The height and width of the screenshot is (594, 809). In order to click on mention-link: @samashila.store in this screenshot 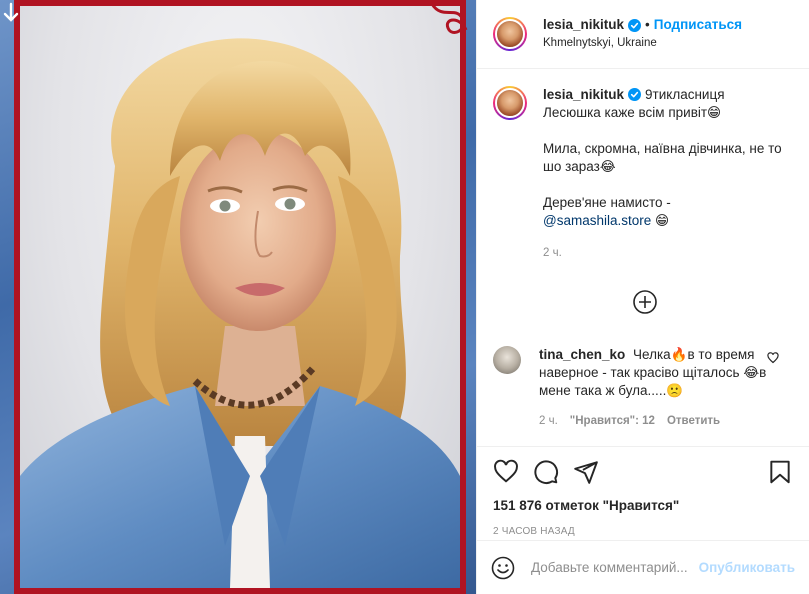, I will do `click(597, 220)`.